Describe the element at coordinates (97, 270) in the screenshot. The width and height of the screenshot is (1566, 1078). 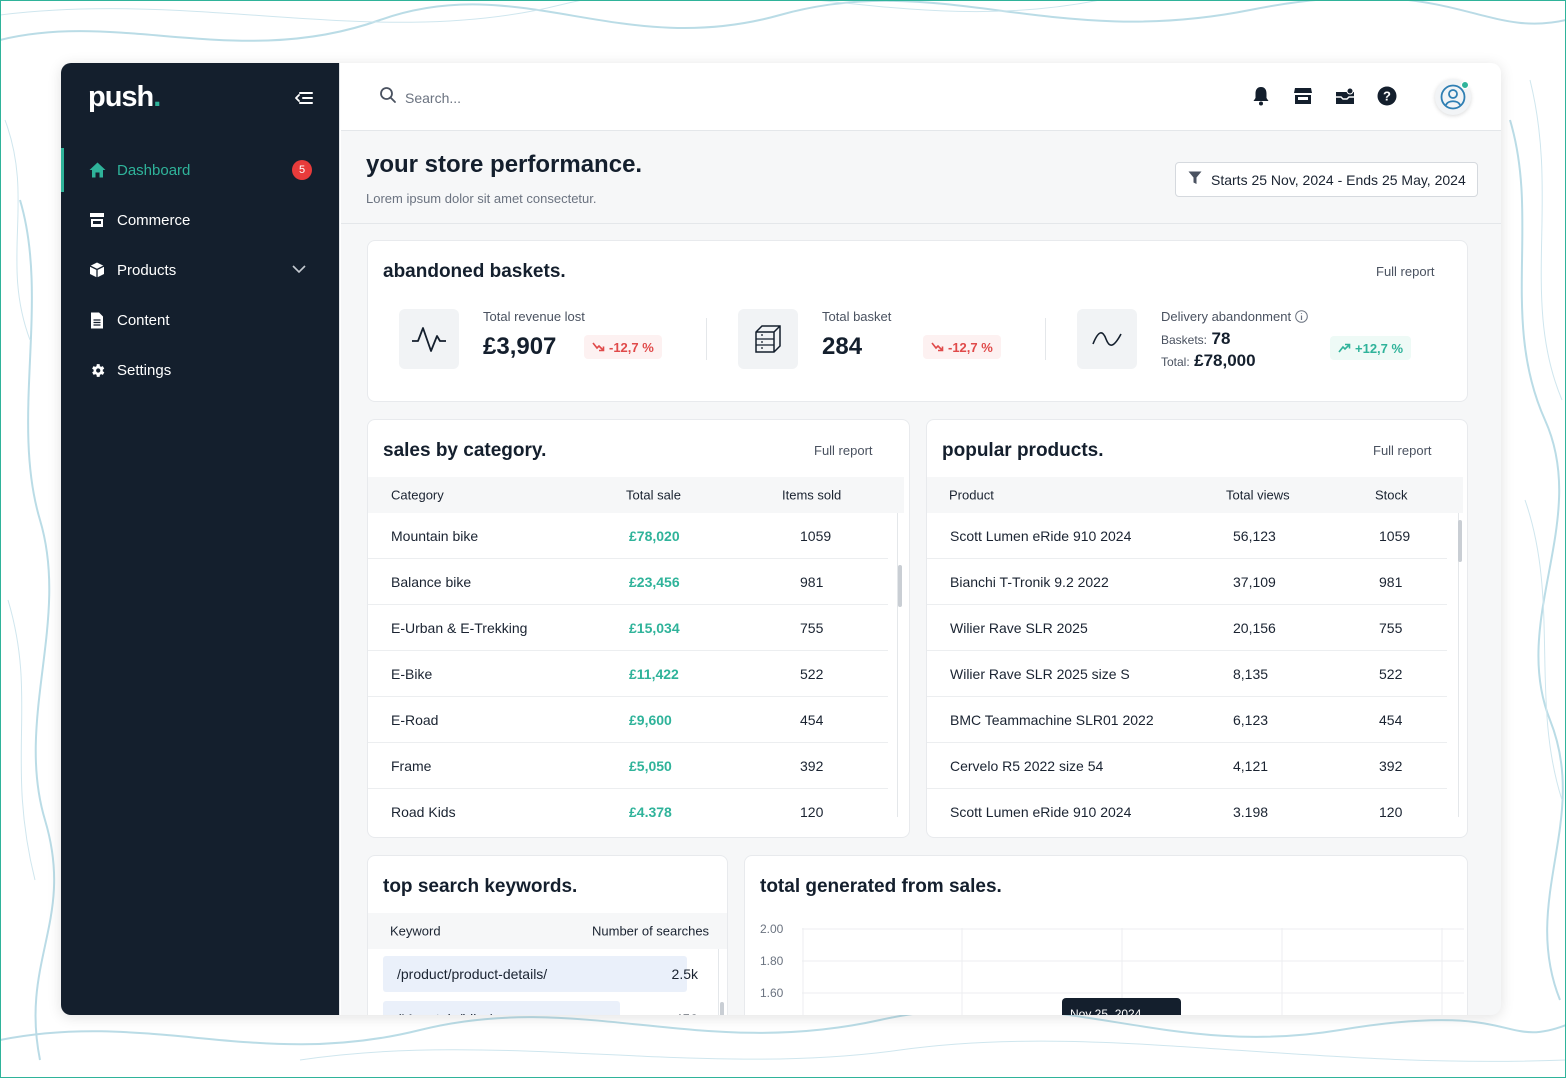
I see `box-icon` at that location.